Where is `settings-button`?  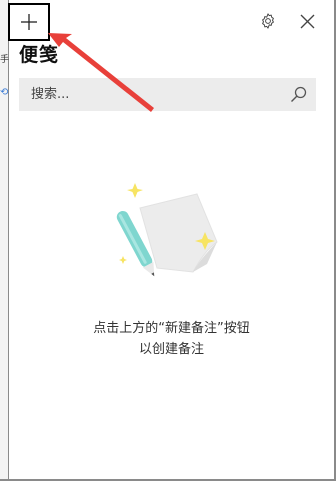
settings-button is located at coordinates (268, 21).